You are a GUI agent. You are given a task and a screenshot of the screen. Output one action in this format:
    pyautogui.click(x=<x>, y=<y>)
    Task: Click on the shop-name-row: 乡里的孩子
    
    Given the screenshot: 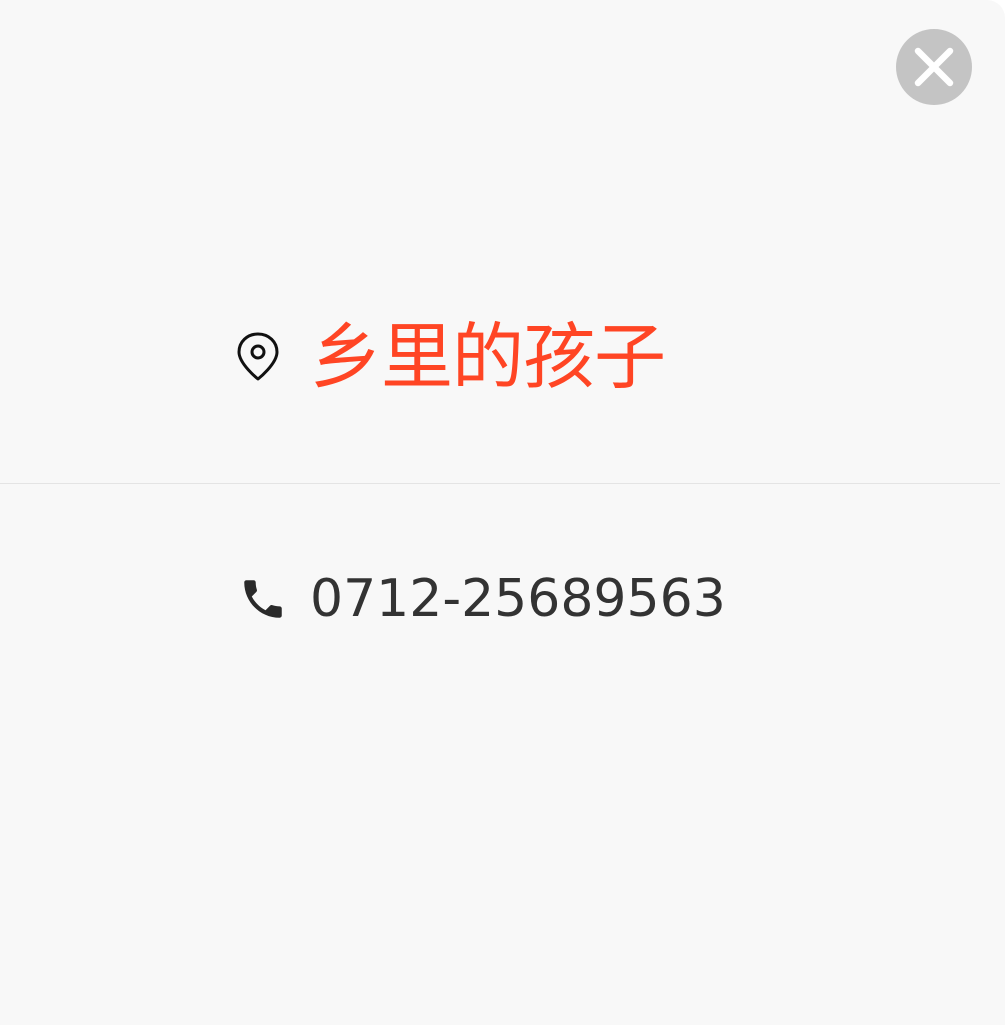 What is the action you would take?
    pyautogui.click(x=451, y=357)
    